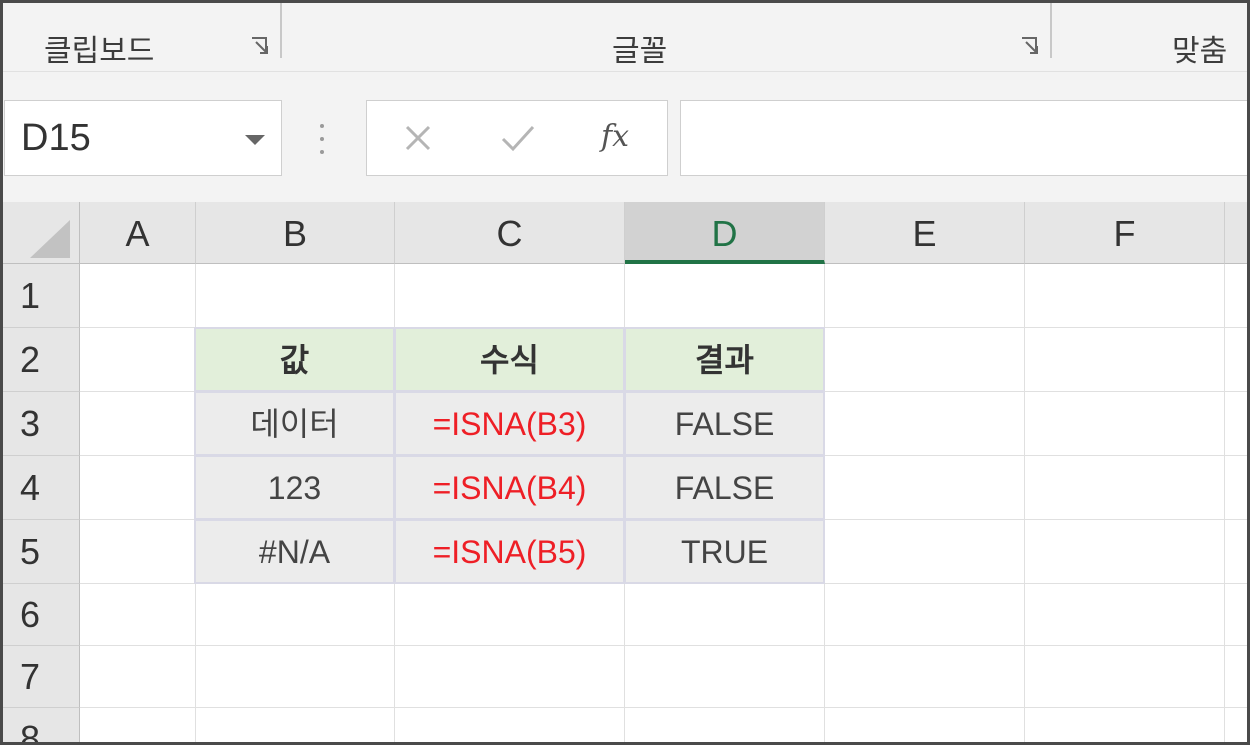 Image resolution: width=1250 pixels, height=745 pixels. I want to click on check-icon, so click(518, 138).